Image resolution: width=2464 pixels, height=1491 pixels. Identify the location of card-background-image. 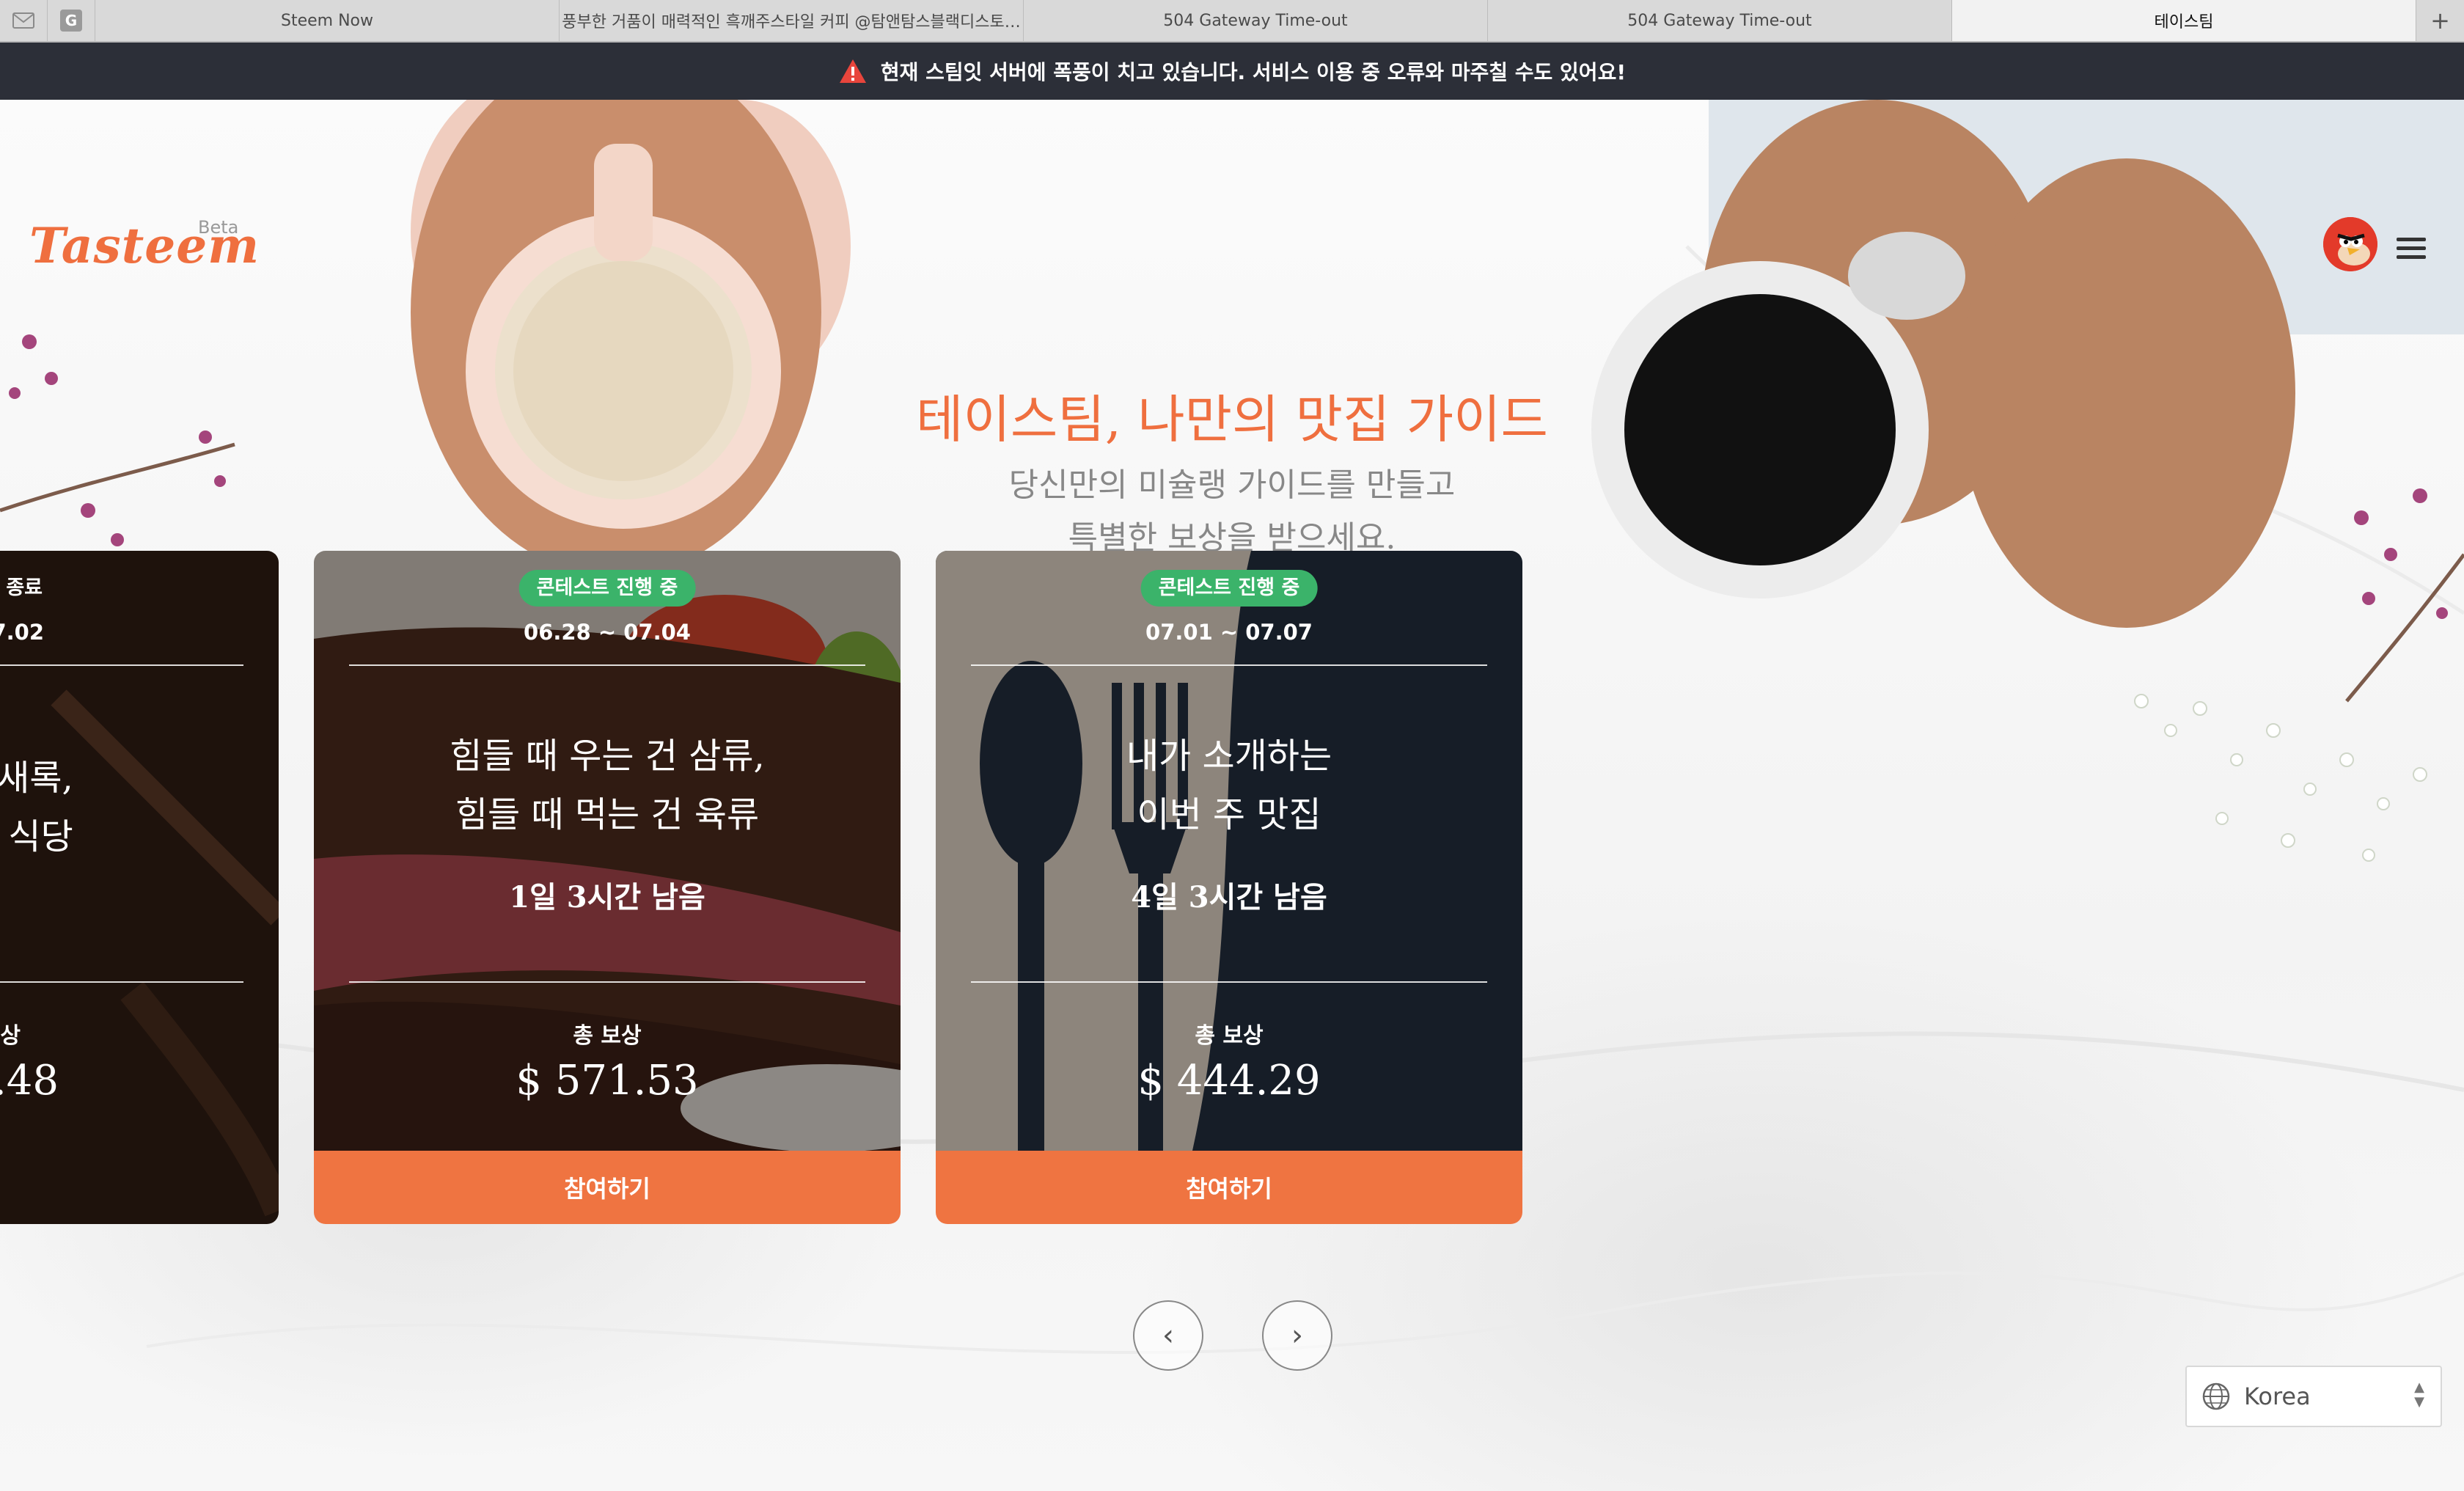
(139, 888).